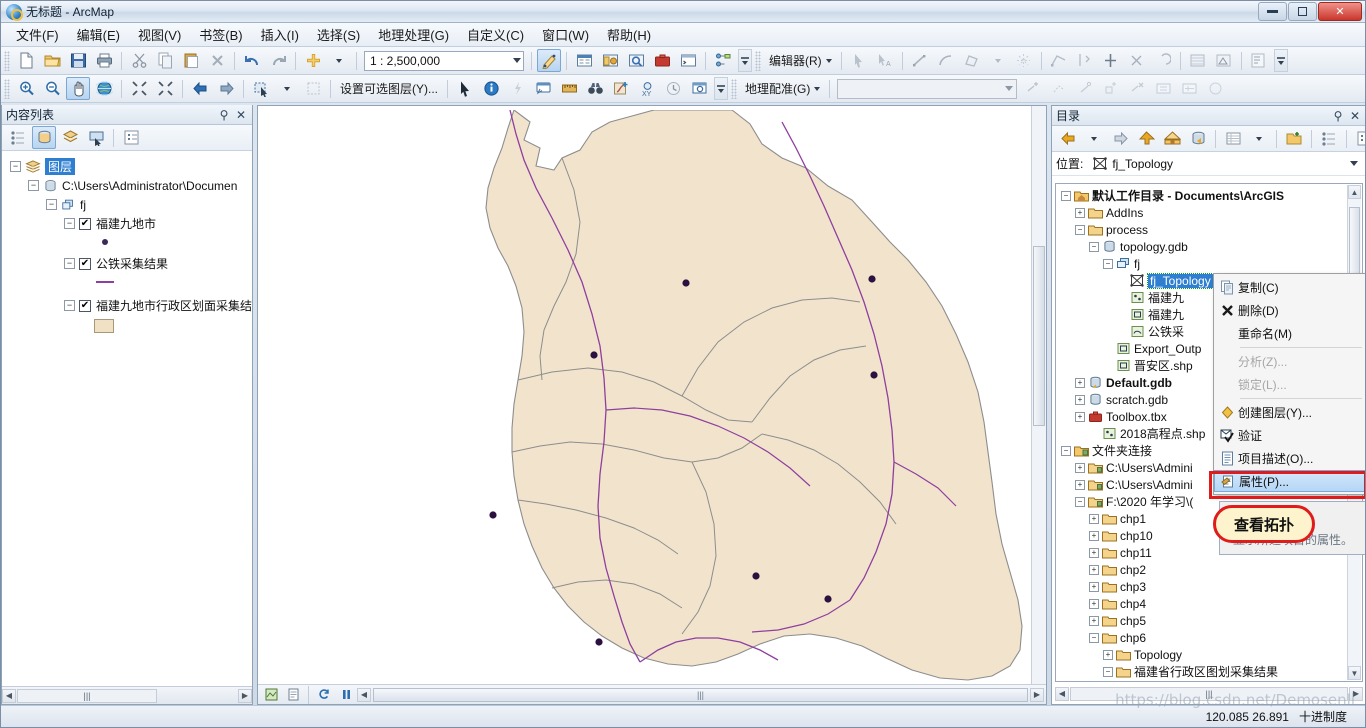  I want to click on catalog-node-addins: + AddIns, so click(1210, 212).